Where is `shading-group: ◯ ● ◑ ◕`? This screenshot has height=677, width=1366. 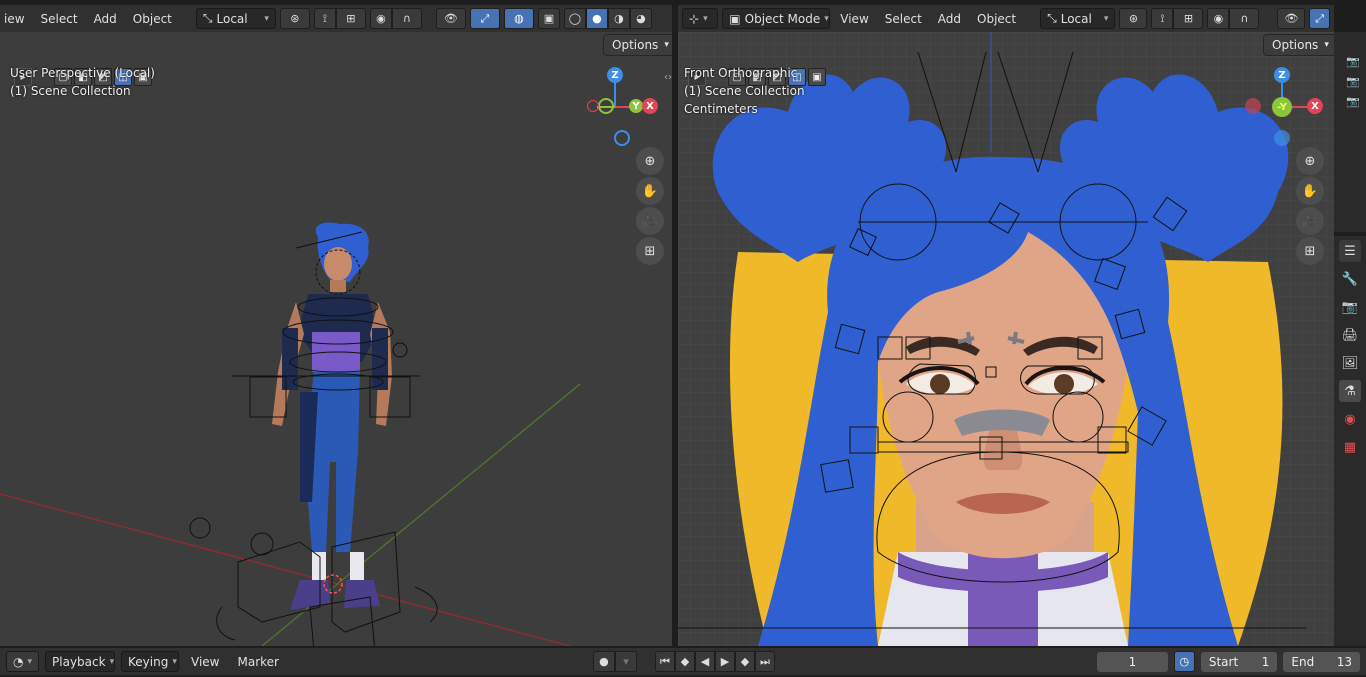 shading-group: ◯ ● ◑ ◕ is located at coordinates (607, 18).